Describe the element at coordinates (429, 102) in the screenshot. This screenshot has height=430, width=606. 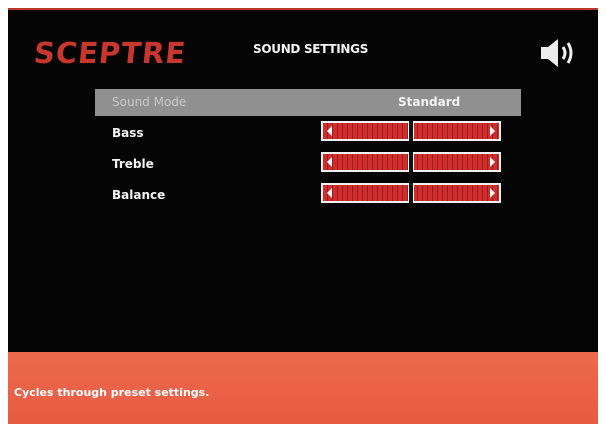
I see `sound-mode-value: Standard` at that location.